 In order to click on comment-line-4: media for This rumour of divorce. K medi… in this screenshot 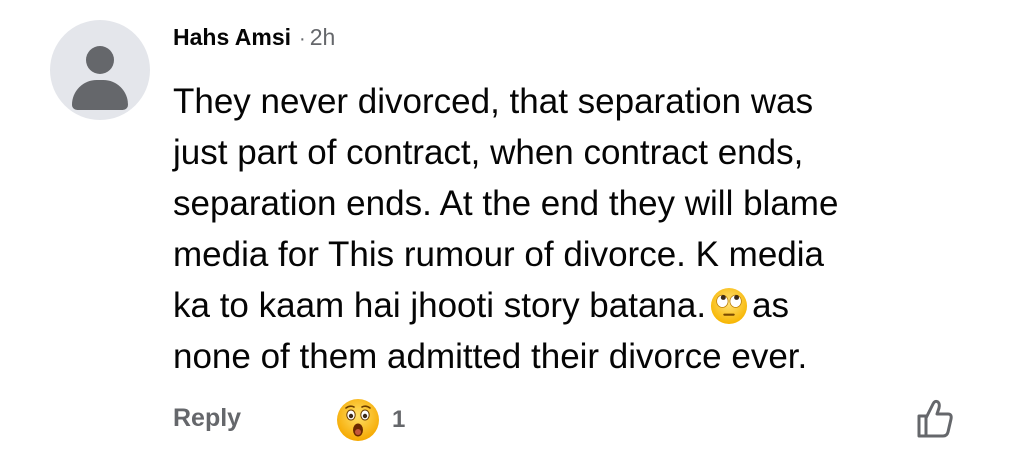, I will do `click(499, 254)`.